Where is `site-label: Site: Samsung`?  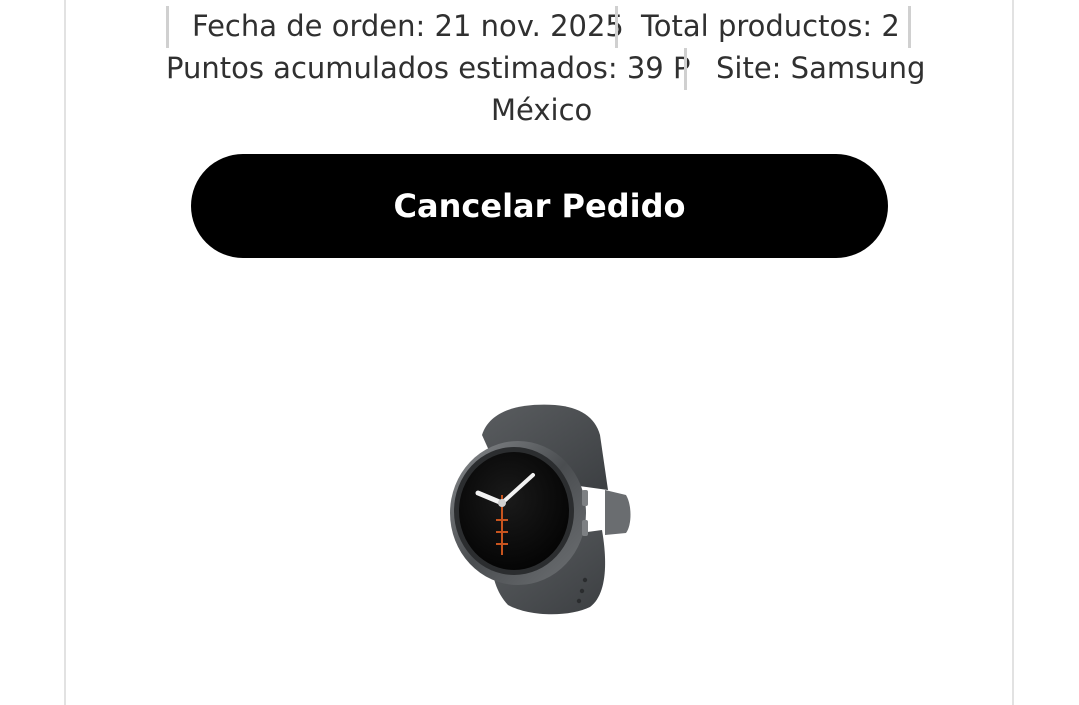
site-label: Site: Samsung is located at coordinates (821, 68).